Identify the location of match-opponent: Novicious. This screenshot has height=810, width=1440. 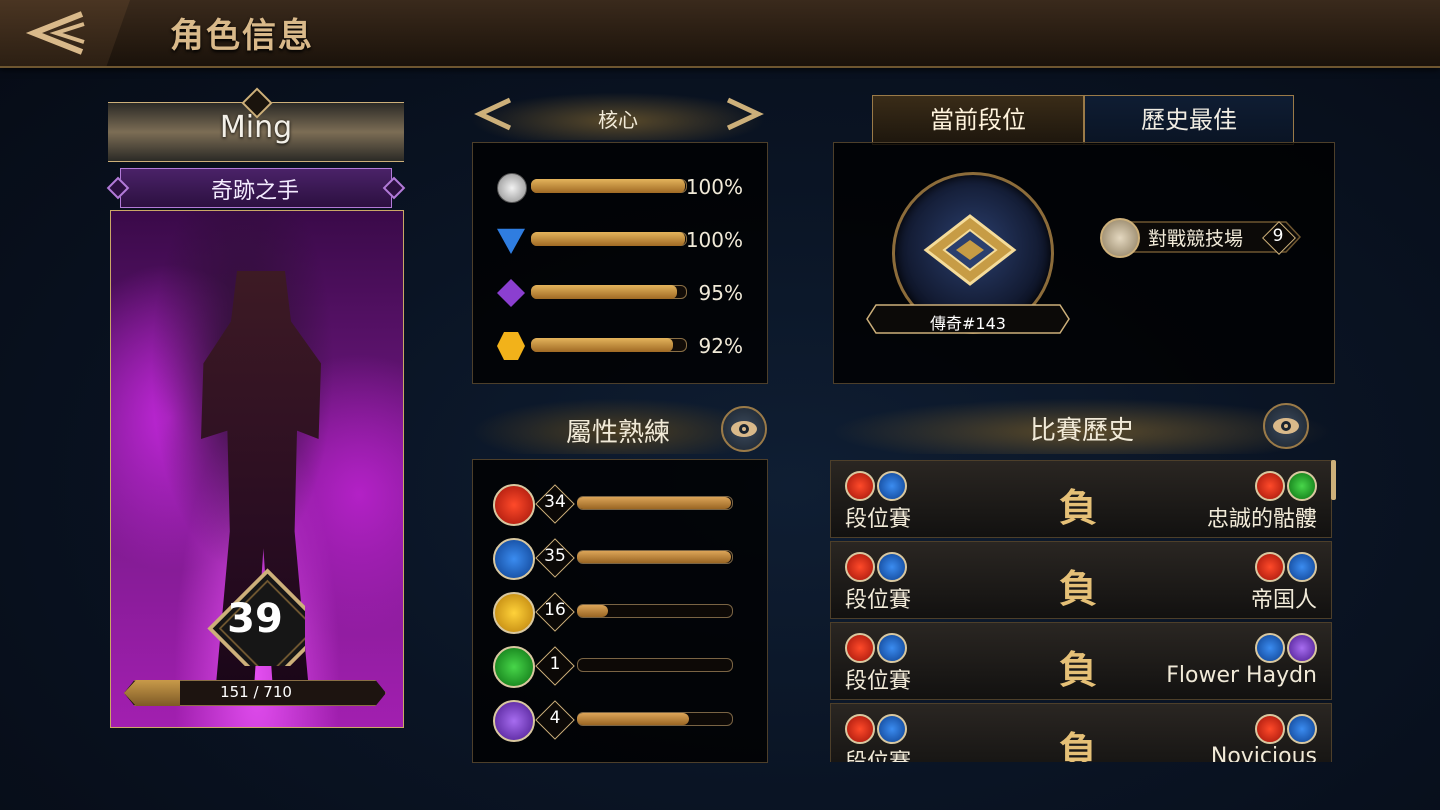
(1263, 753).